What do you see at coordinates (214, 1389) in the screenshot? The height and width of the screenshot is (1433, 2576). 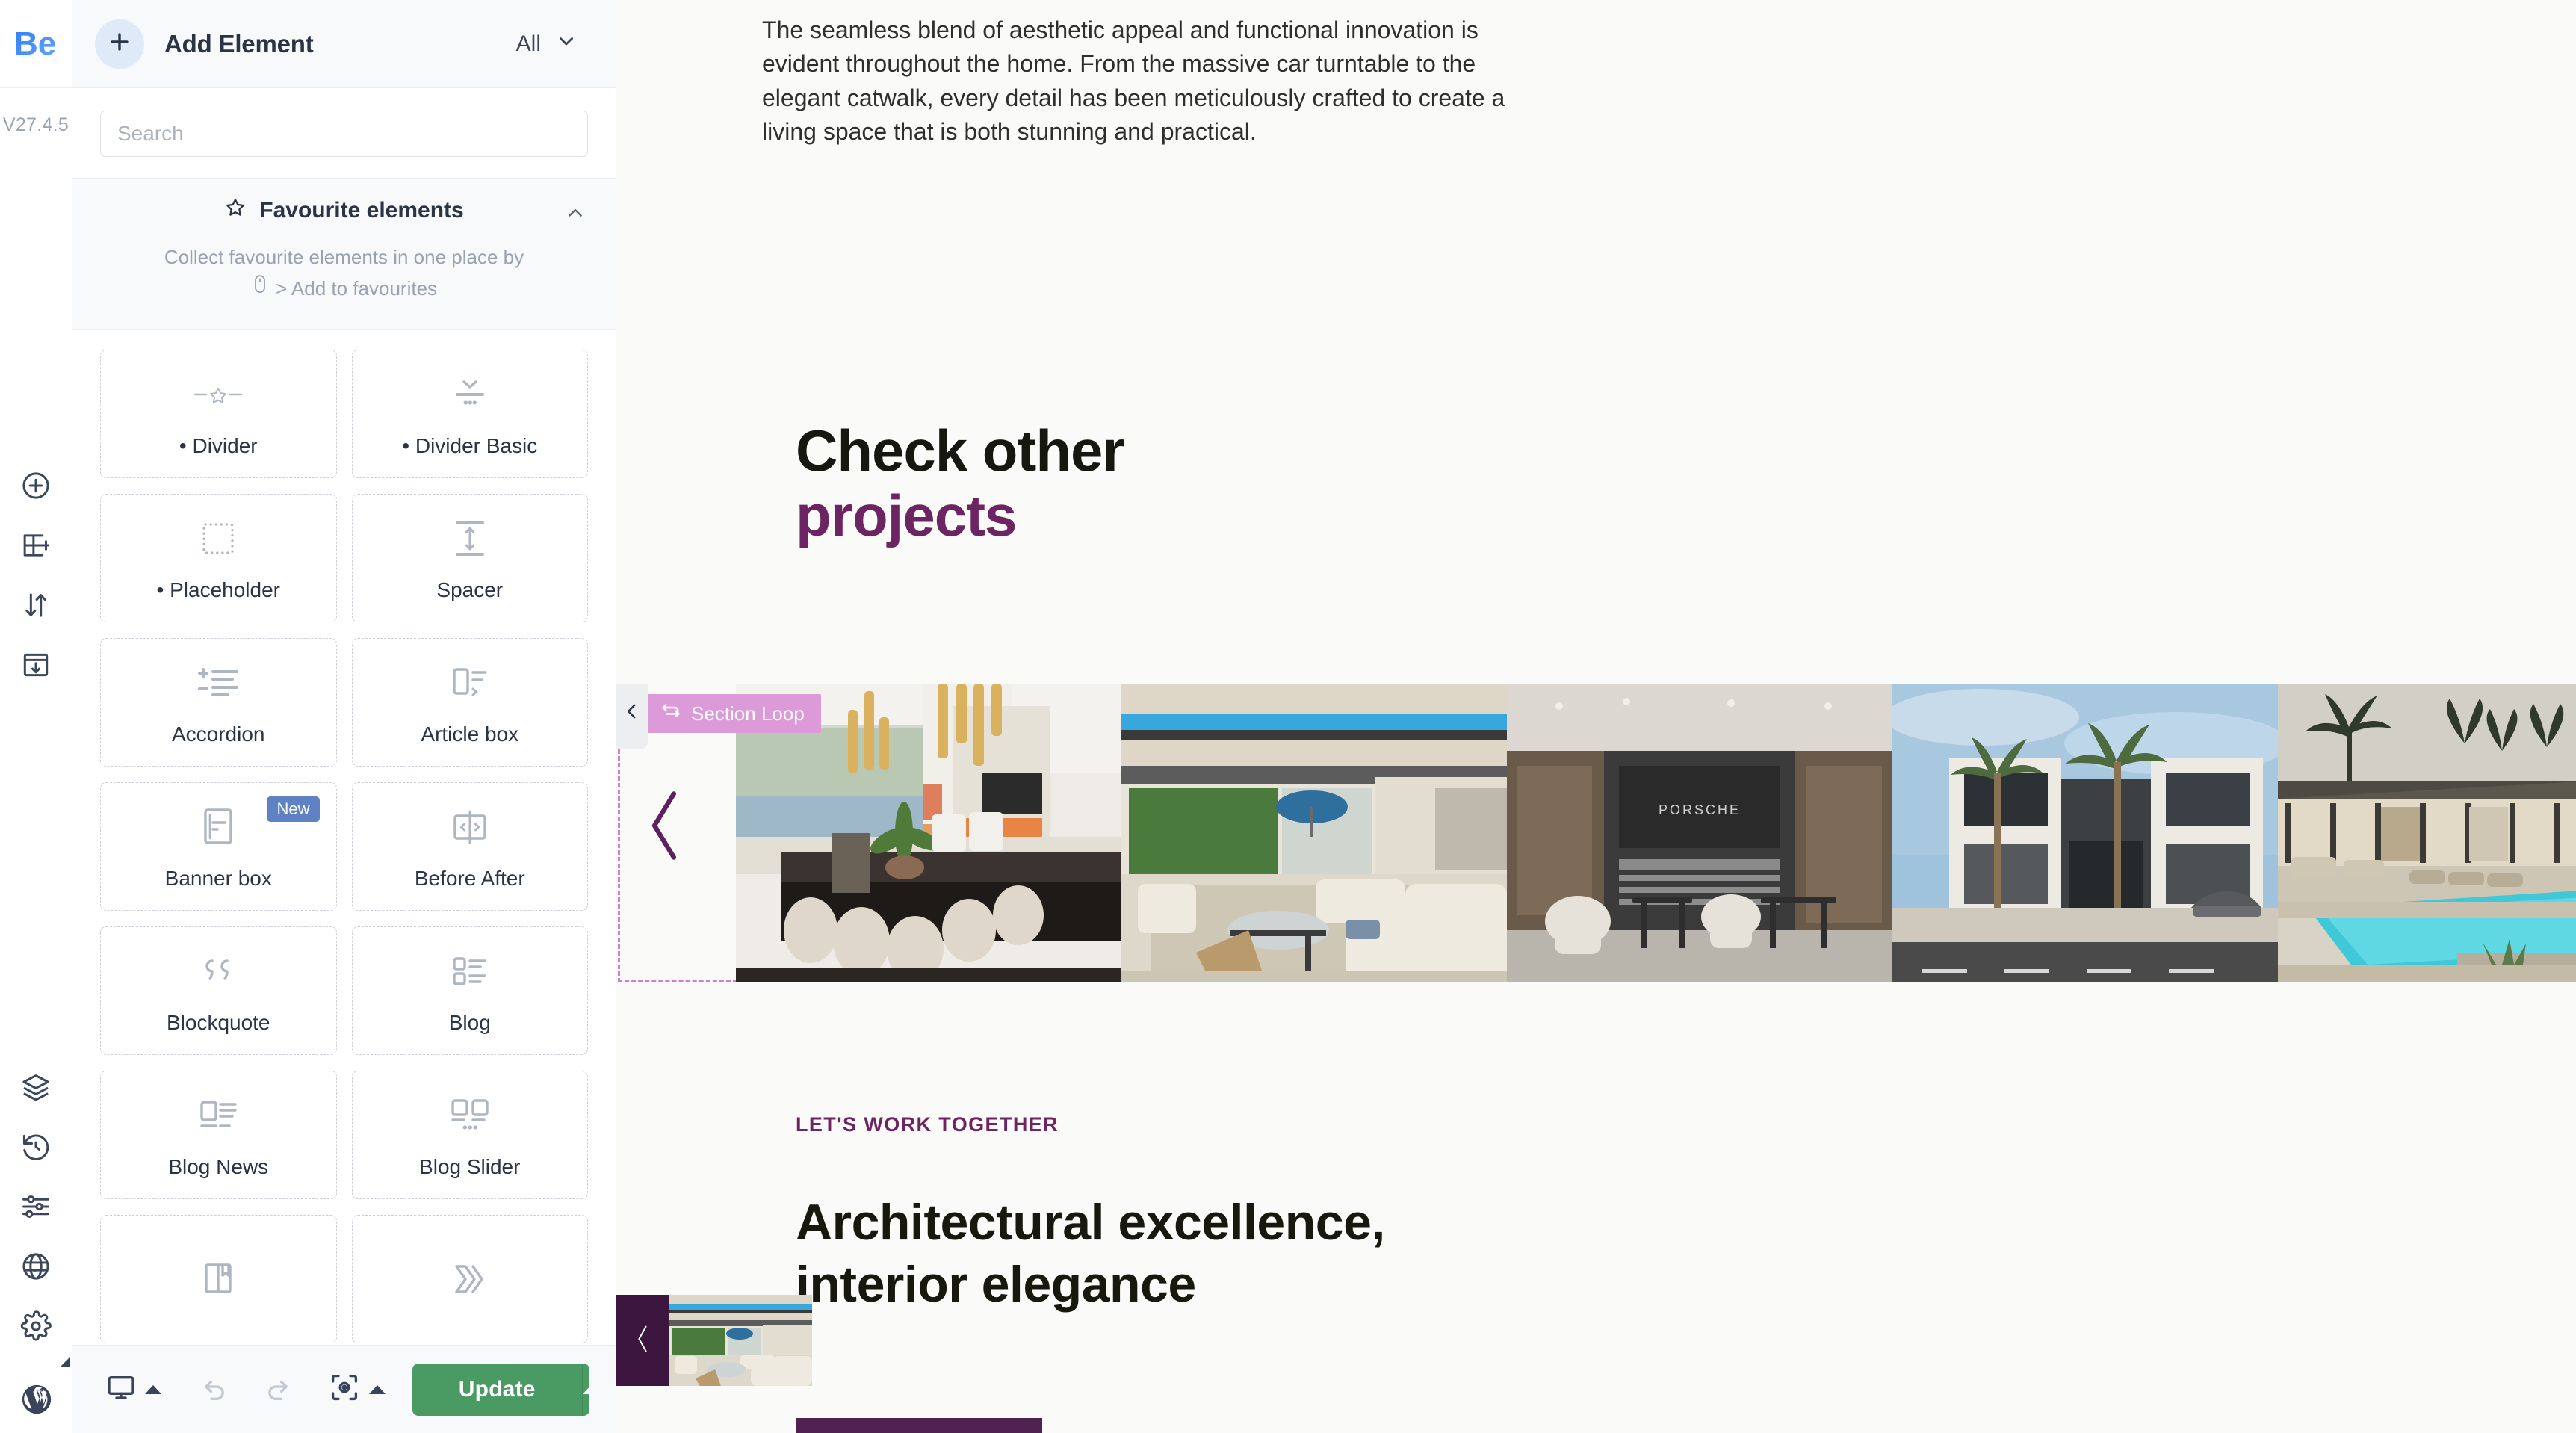 I see `undo-button` at bounding box center [214, 1389].